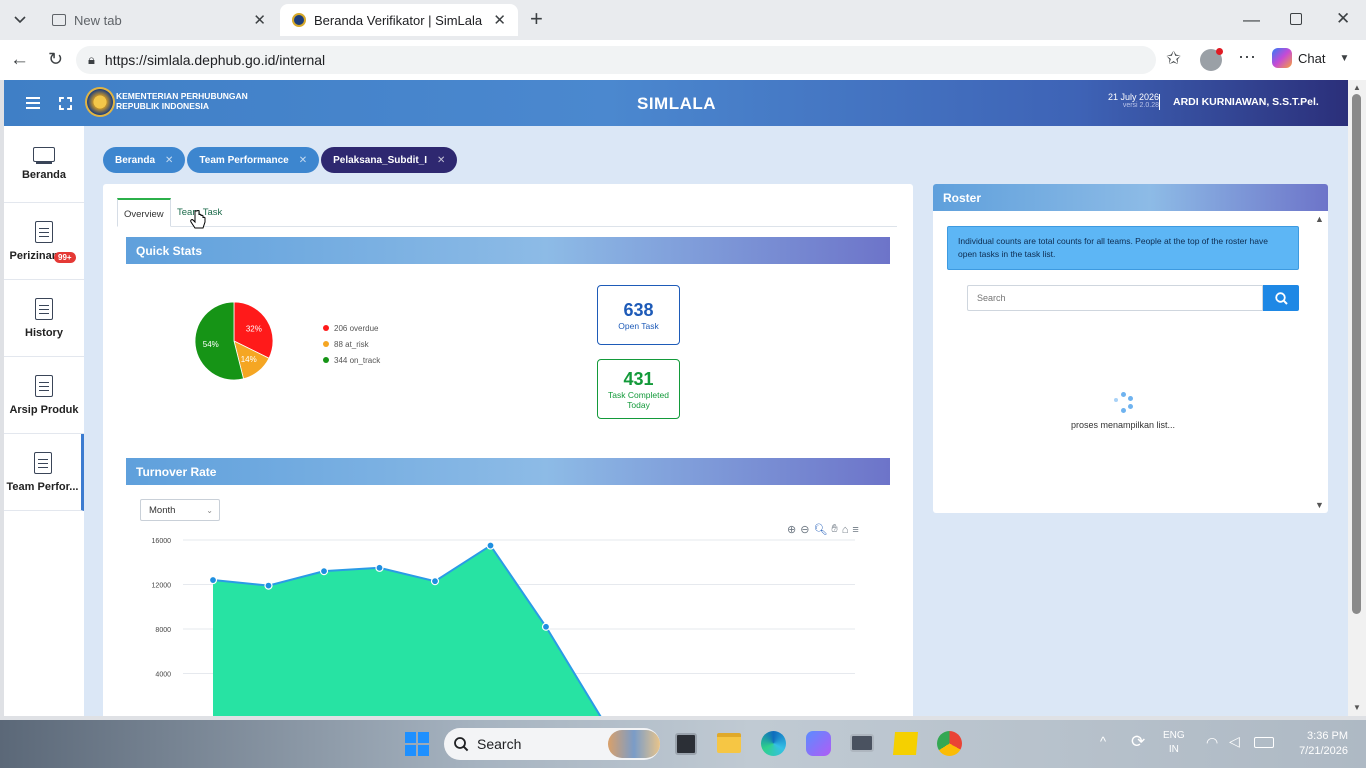 The image size is (1366, 768). Describe the element at coordinates (1173, 58) in the screenshot. I see `favorites-icon: ✩` at that location.